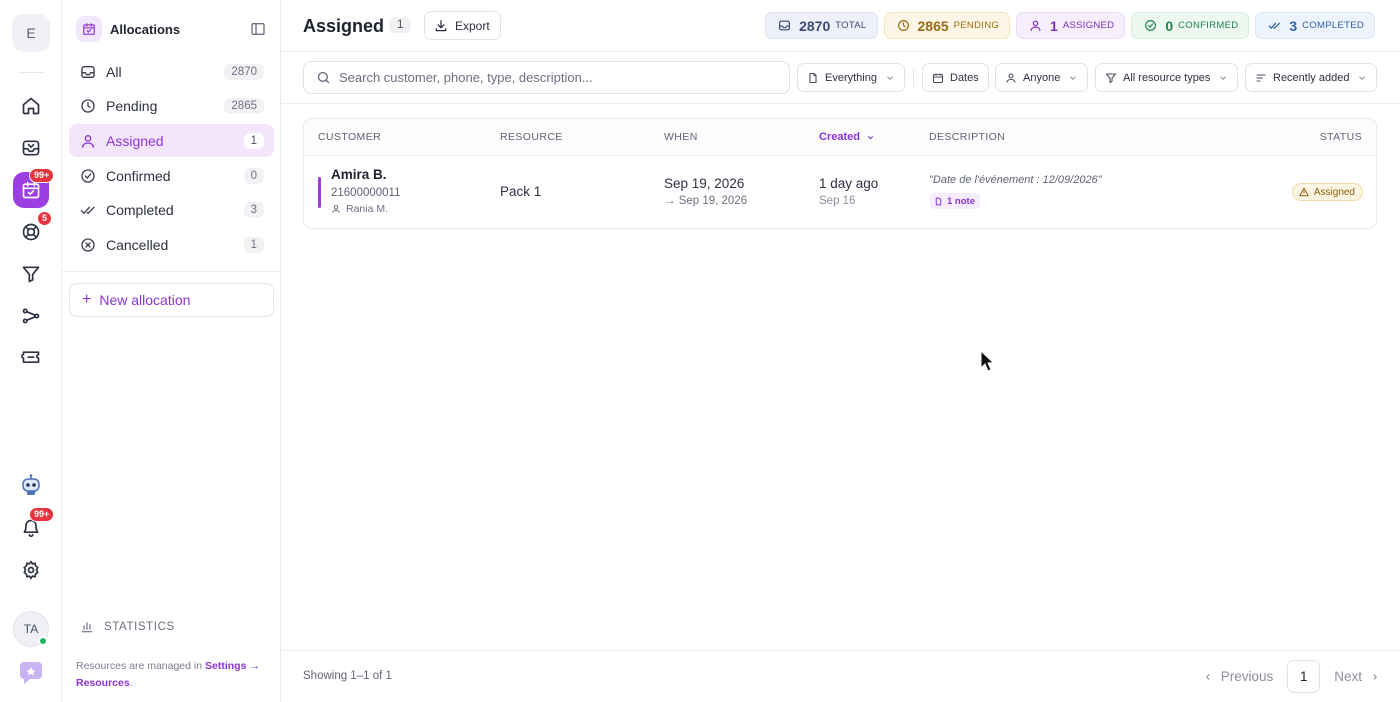 Image resolution: width=1400 pixels, height=702 pixels. I want to click on scope-filter-label: Everything, so click(851, 77).